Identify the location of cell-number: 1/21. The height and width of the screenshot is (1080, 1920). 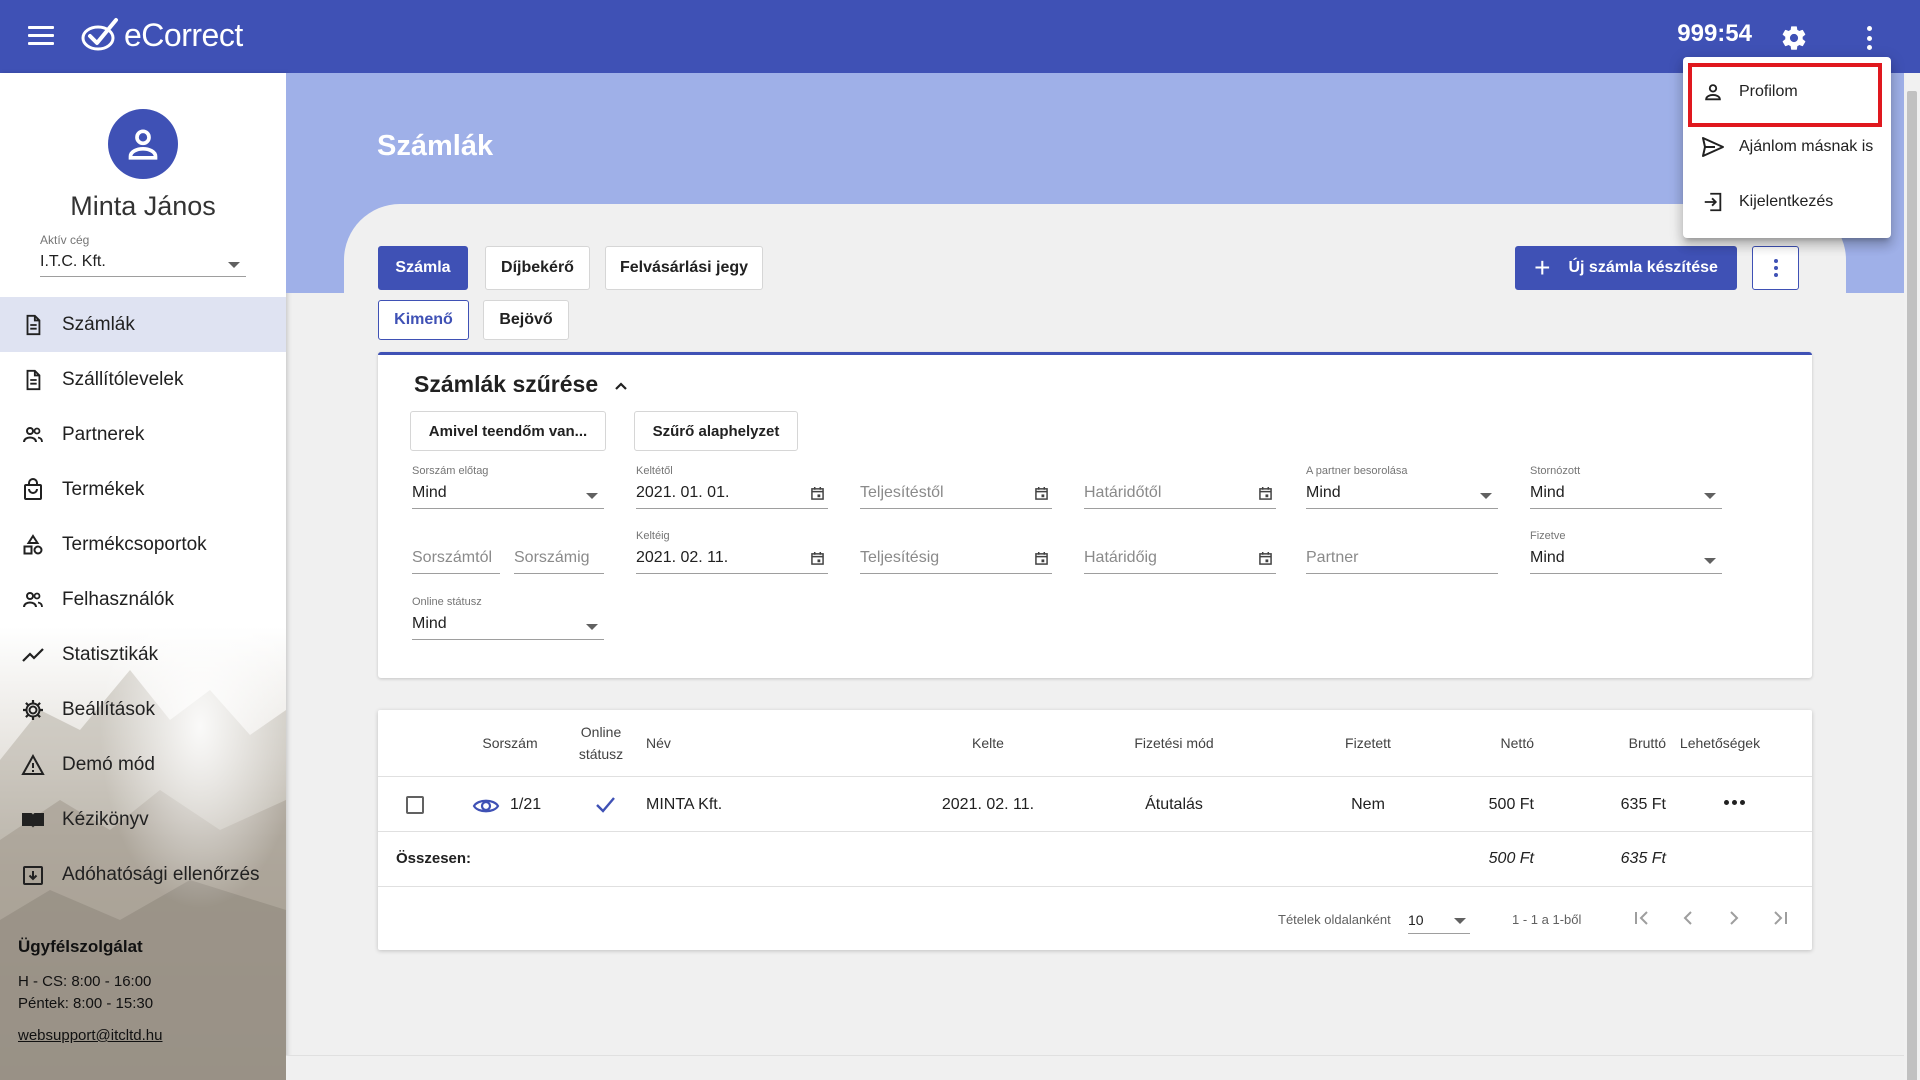
(525, 805).